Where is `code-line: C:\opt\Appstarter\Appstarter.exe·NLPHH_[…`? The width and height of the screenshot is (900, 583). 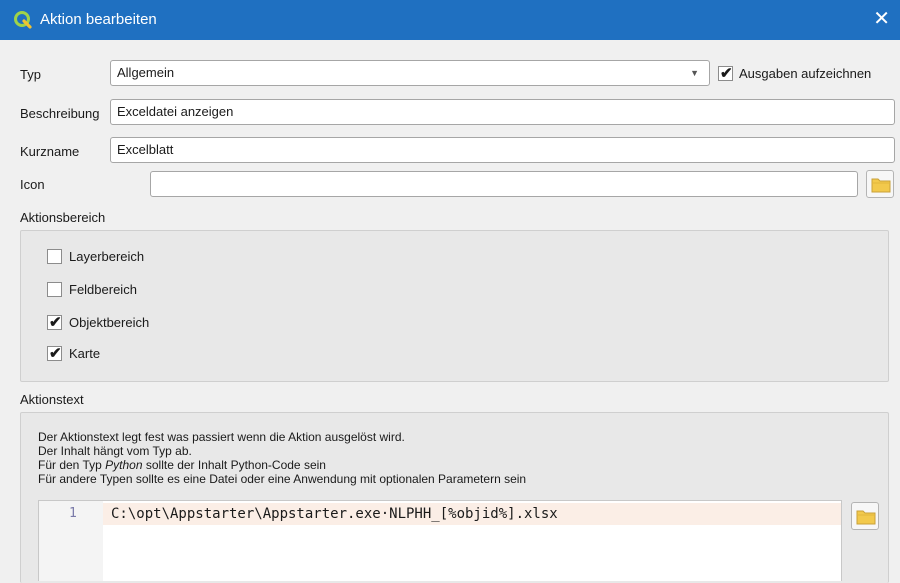 code-line: C:\opt\Appstarter\Appstarter.exe·NLPHH_[… is located at coordinates (334, 514).